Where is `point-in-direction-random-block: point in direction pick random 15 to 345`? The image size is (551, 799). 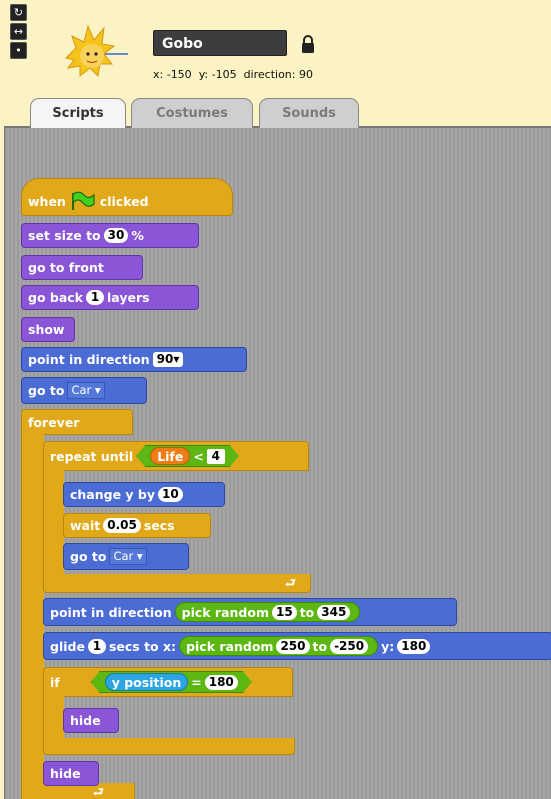 point-in-direction-random-block: point in direction pick random 15 to 345 is located at coordinates (250, 612).